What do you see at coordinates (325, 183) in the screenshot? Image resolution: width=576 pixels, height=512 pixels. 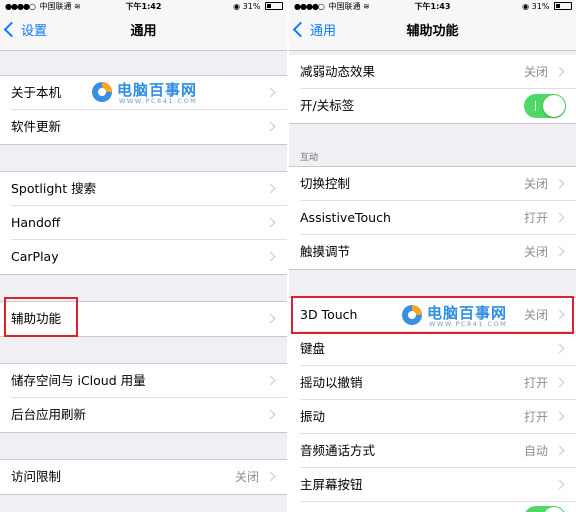 I see `row-label: 切换控制` at bounding box center [325, 183].